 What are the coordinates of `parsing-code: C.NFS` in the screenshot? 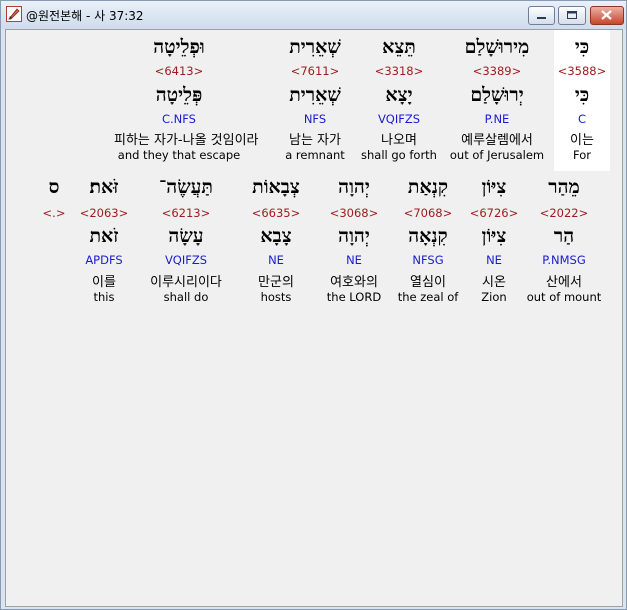 It's located at (178, 119).